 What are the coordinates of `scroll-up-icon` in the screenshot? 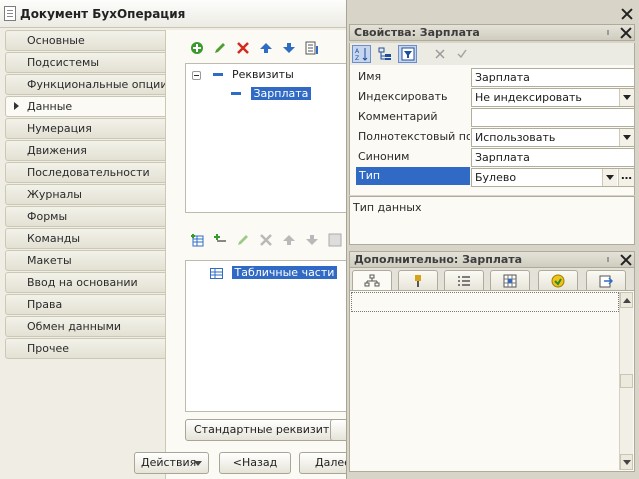 It's located at (626, 300).